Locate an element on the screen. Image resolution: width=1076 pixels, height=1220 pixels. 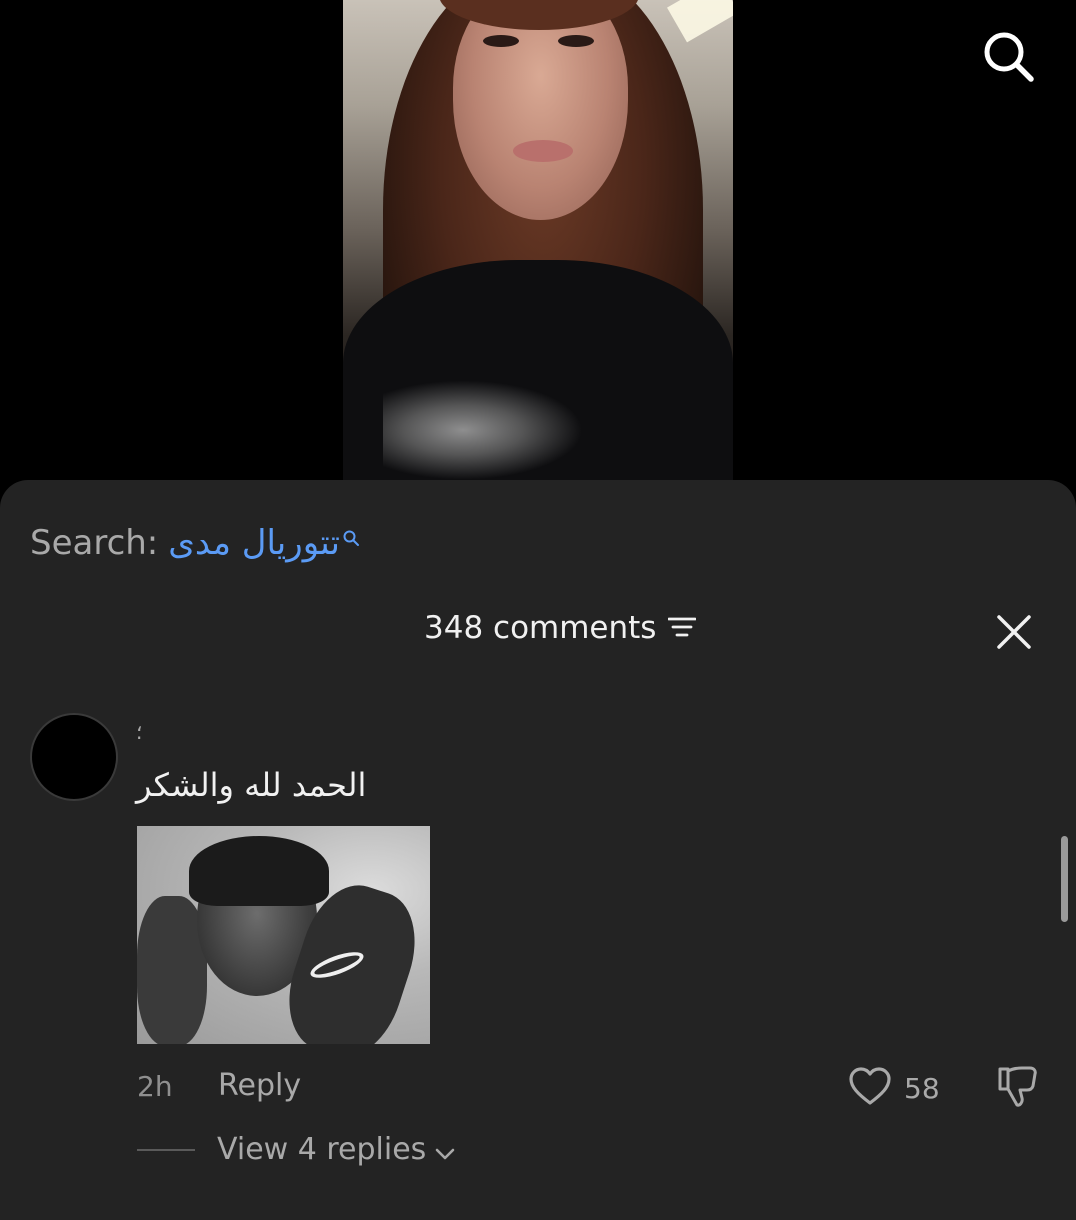
chevron-down-icon is located at coordinates (445, 1151).